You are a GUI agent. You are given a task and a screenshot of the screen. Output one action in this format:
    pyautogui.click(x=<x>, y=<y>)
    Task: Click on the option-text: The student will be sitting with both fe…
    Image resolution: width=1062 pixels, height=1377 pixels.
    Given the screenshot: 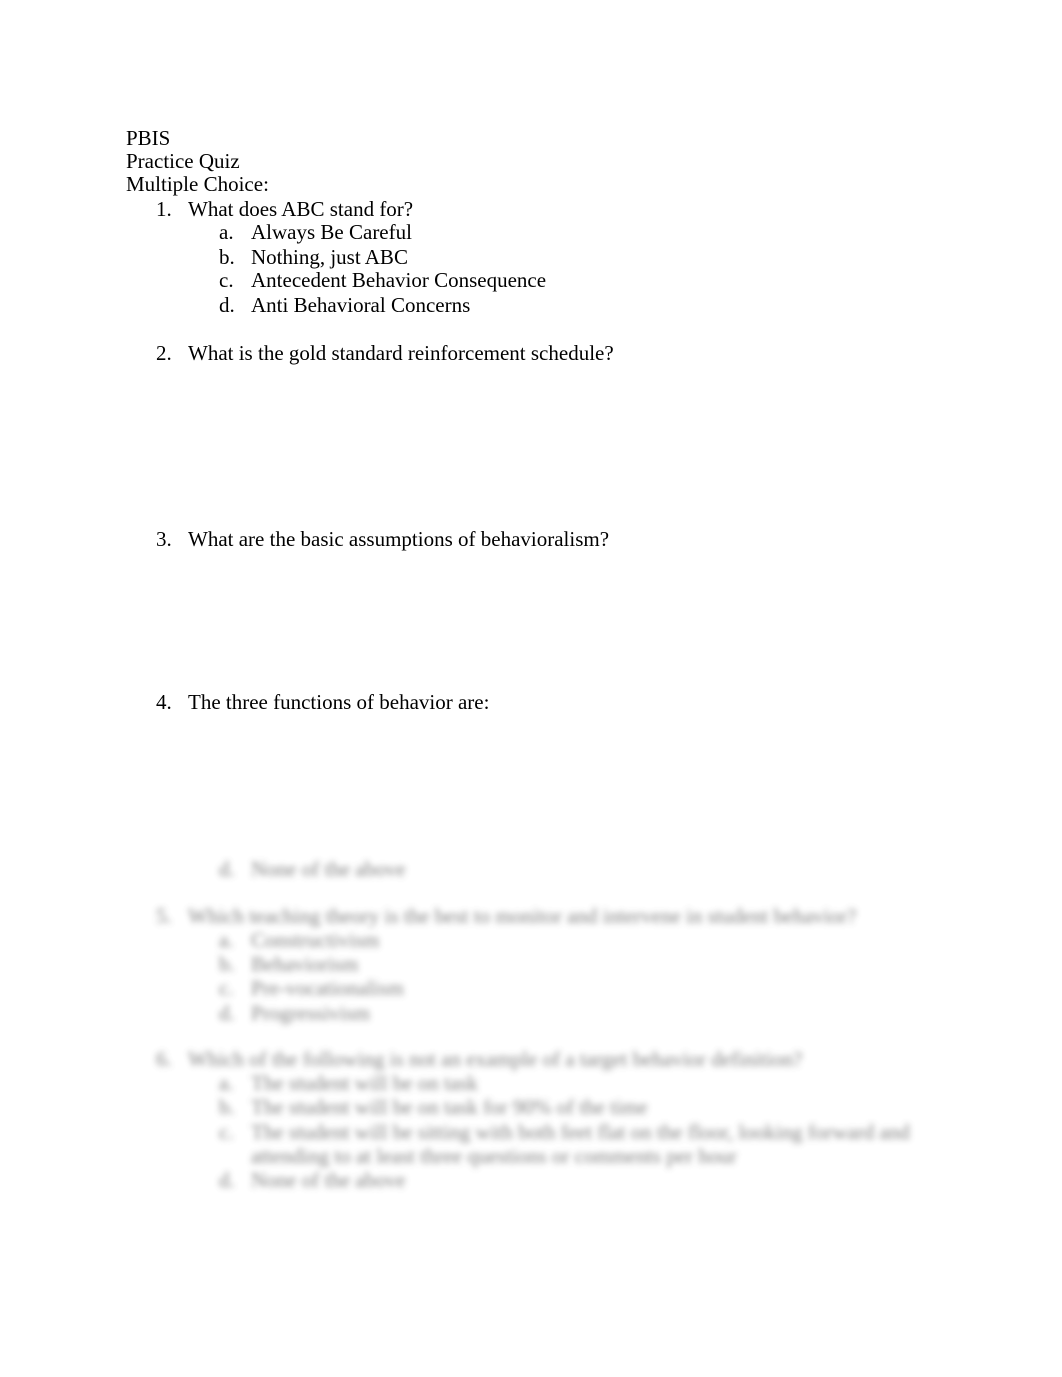 What is the action you would take?
    pyautogui.click(x=580, y=1132)
    